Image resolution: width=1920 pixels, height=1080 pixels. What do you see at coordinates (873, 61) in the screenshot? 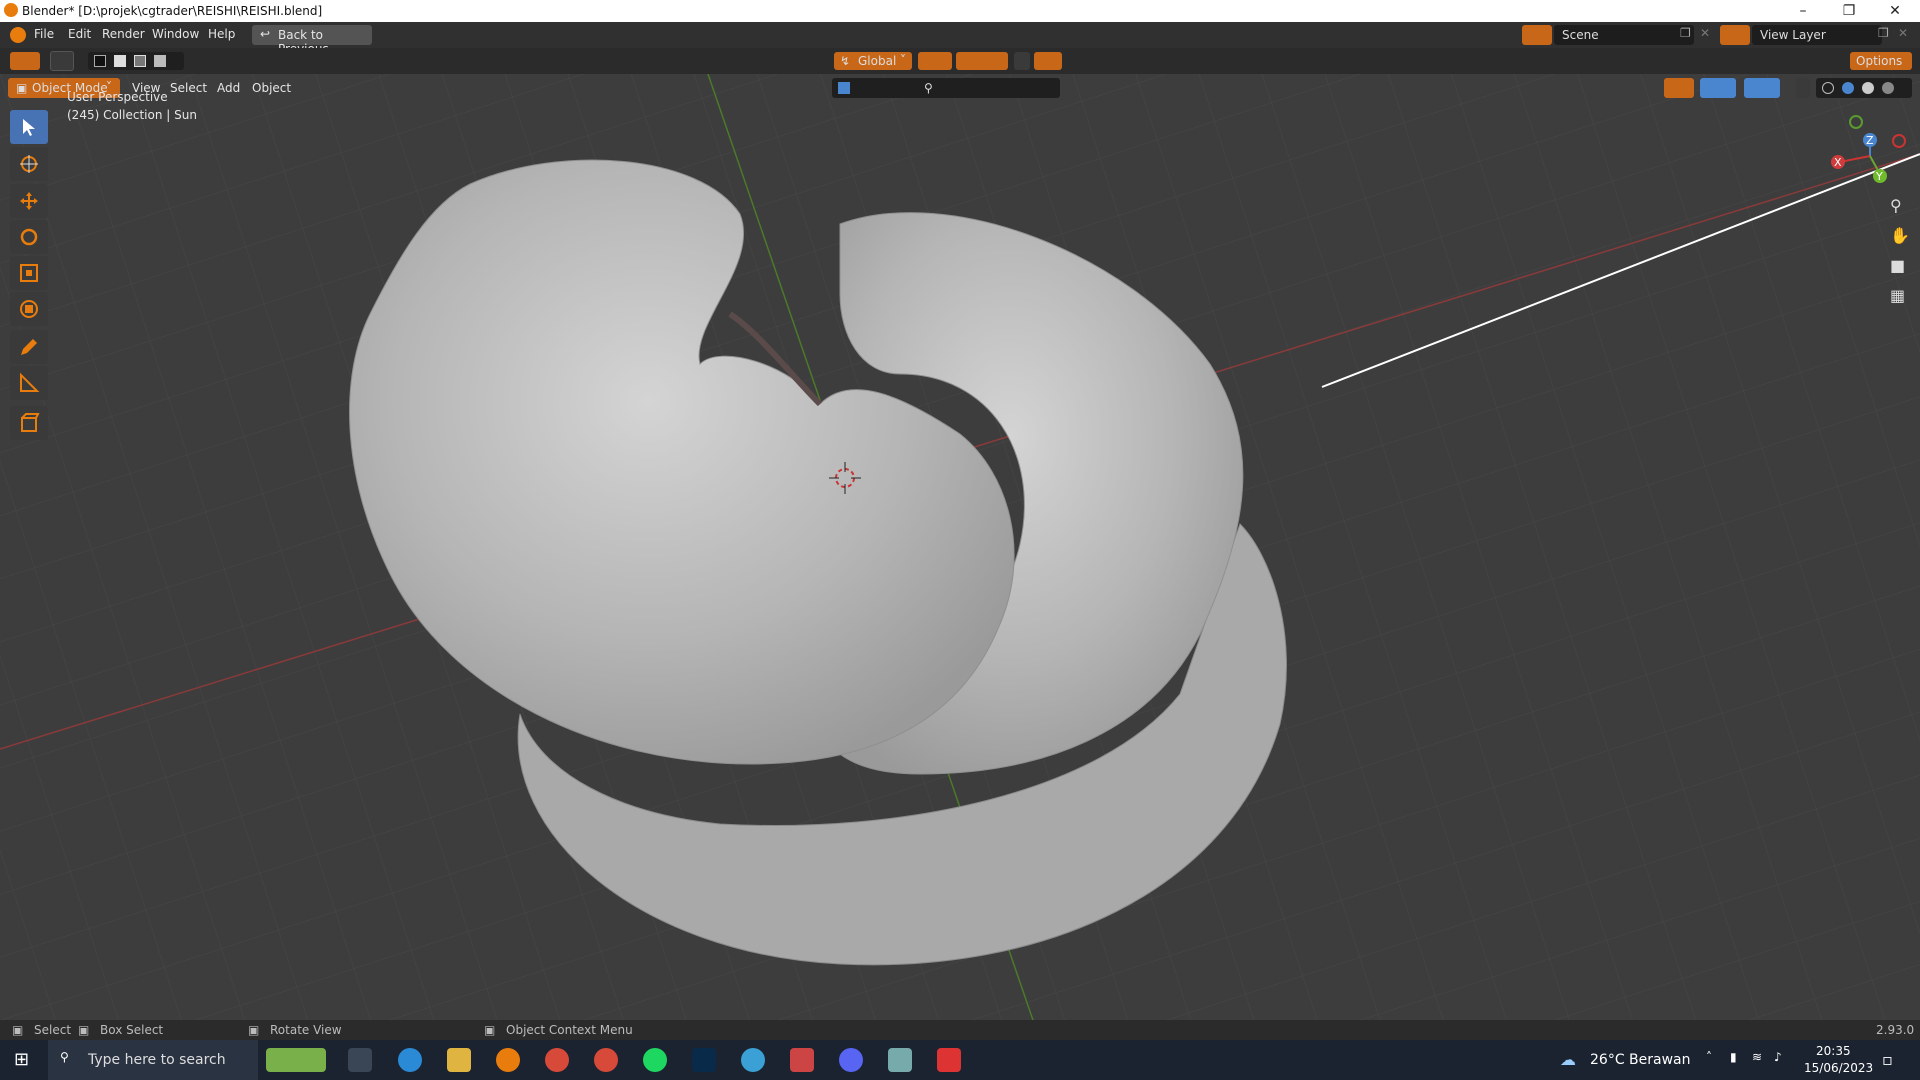
I see `transform-orientation-dropdown: ↯ Global ˅` at bounding box center [873, 61].